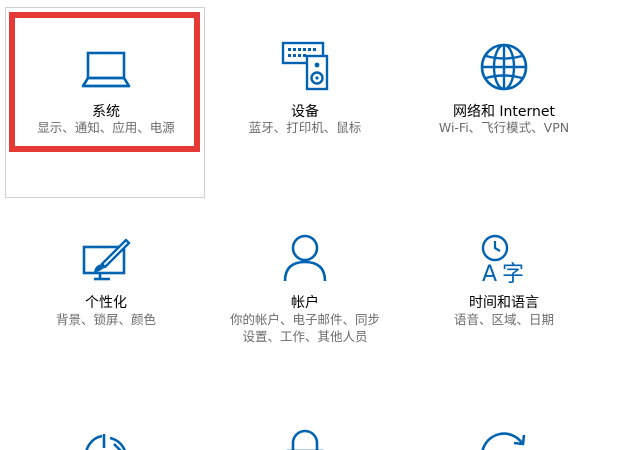 Image resolution: width=643 pixels, height=450 pixels. Describe the element at coordinates (504, 303) in the screenshot. I see `tile-time-language-title: 时间和语言` at that location.